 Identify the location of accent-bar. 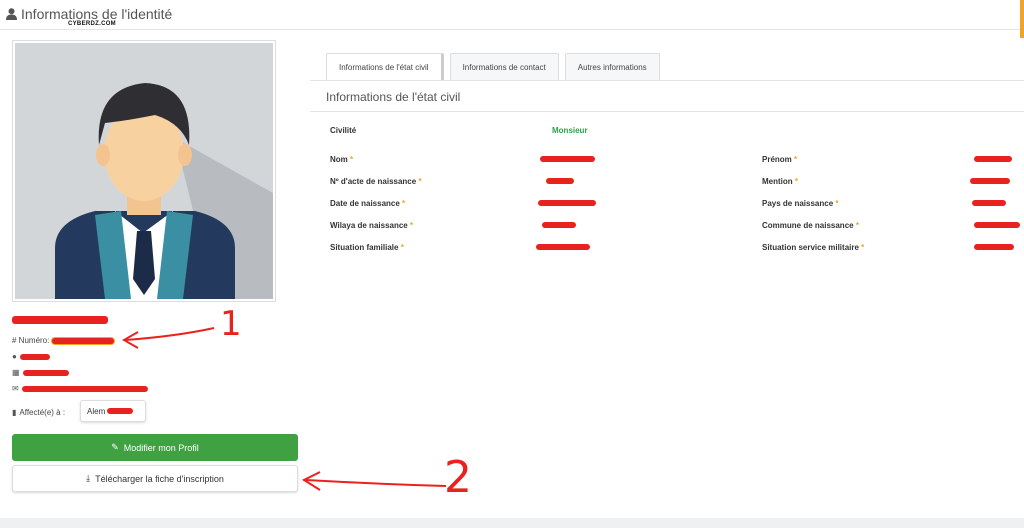
(1022, 19).